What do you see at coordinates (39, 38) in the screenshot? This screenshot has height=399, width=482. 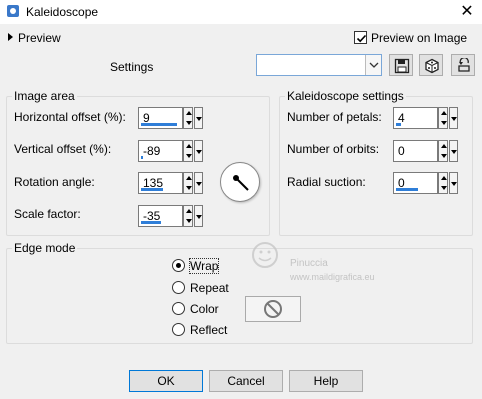 I see `preview-label: Preview` at bounding box center [39, 38].